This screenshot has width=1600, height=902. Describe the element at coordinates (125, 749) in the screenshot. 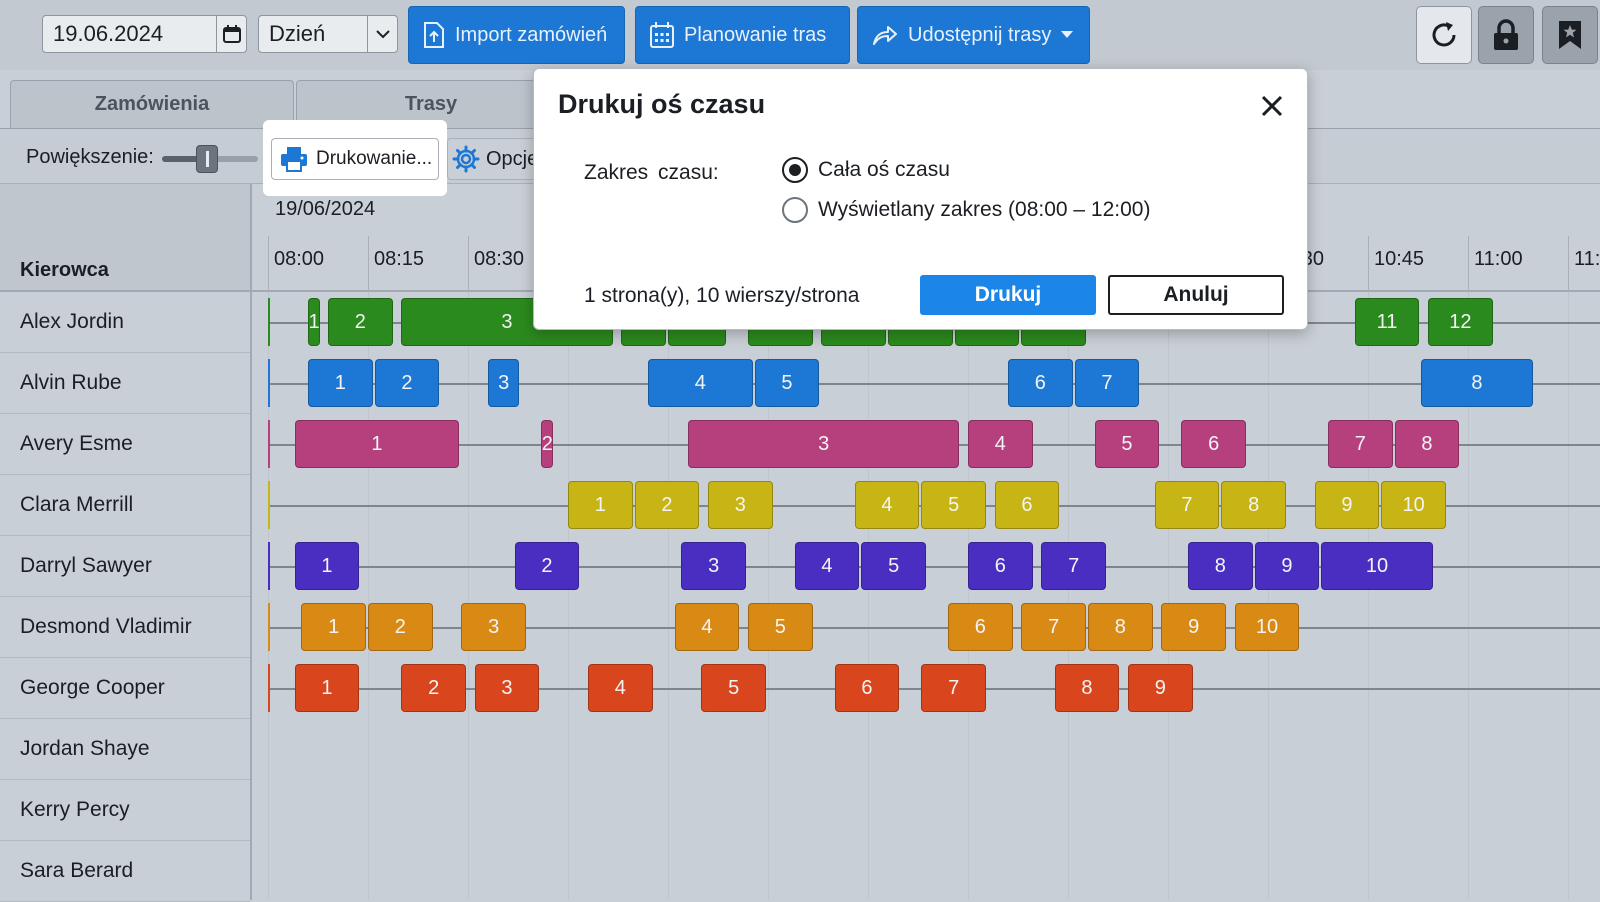

I see `driver-row: Jordan Shaye` at that location.